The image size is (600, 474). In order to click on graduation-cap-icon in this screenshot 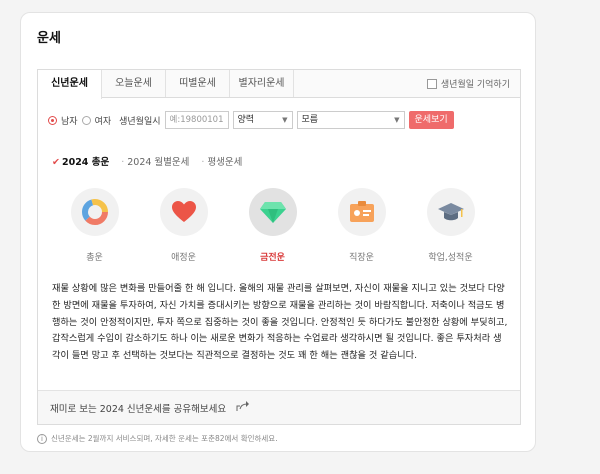, I will do `click(450, 212)`.